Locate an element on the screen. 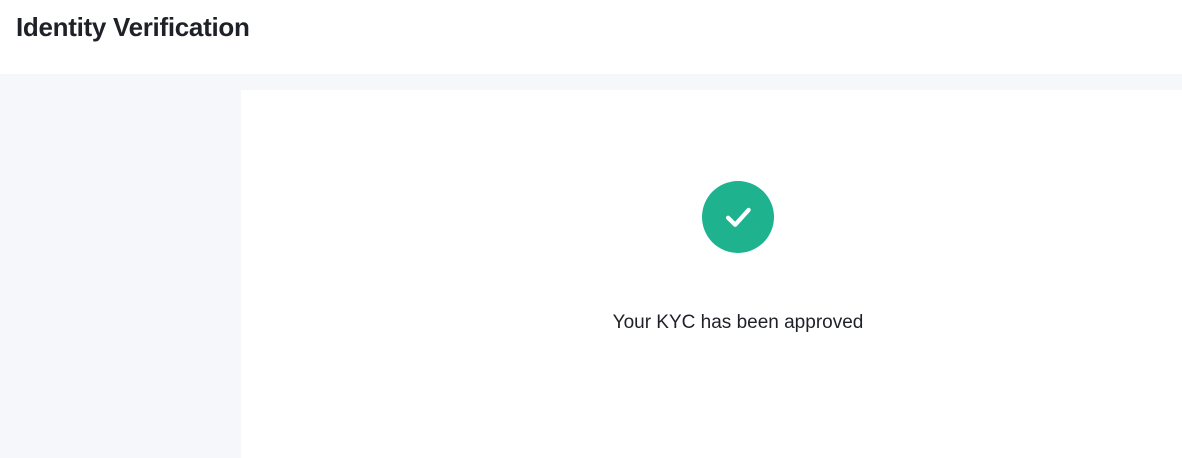  checkmark-icon is located at coordinates (738, 217).